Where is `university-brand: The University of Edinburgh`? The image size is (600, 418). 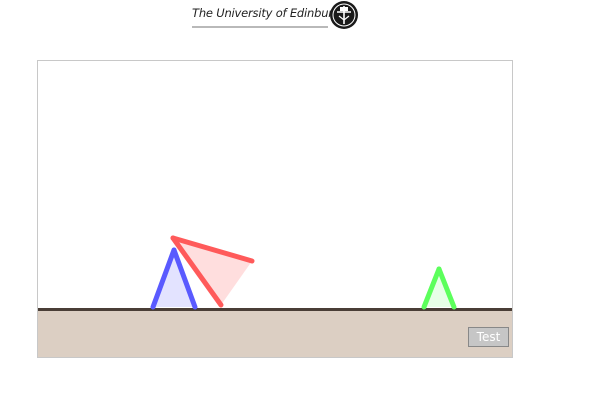 university-brand: The University of Edinburgh is located at coordinates (275, 16).